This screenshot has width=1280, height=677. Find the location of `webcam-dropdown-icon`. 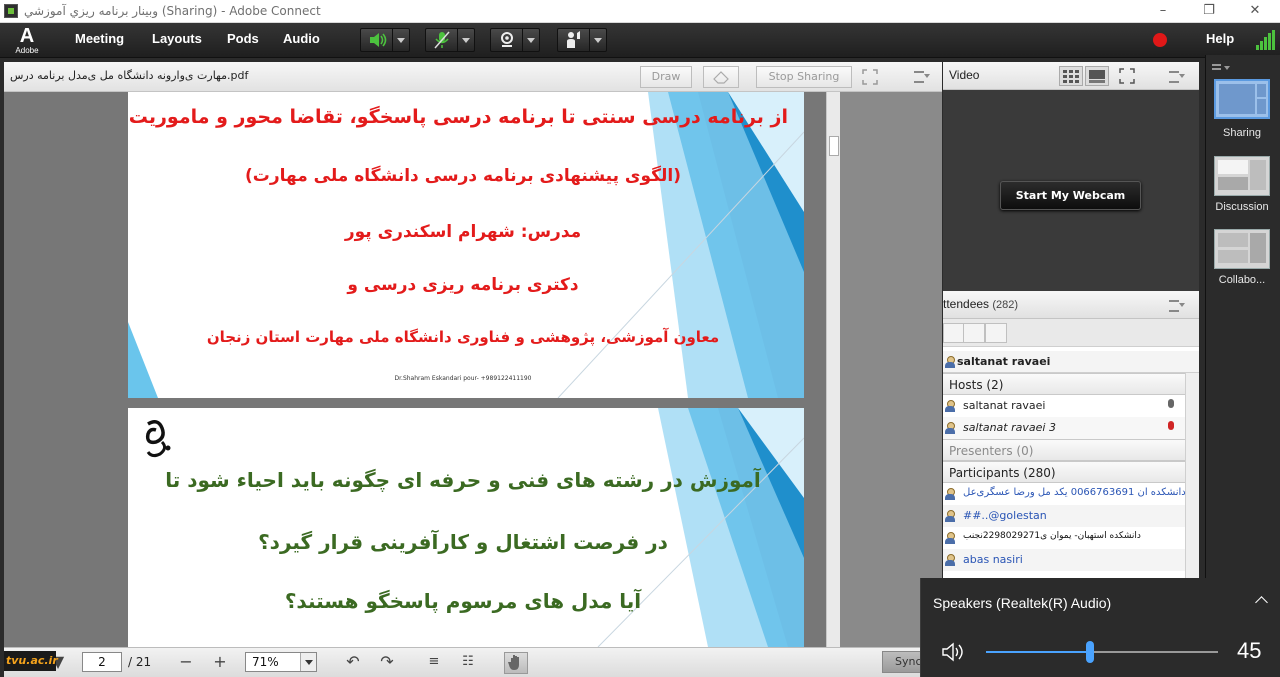

webcam-dropdown-icon is located at coordinates (531, 40).